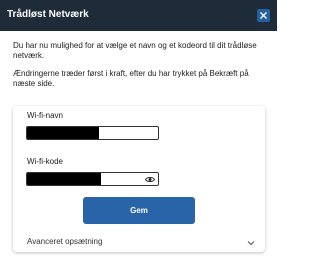 This screenshot has width=320, height=263. I want to click on close-button, so click(263, 15).